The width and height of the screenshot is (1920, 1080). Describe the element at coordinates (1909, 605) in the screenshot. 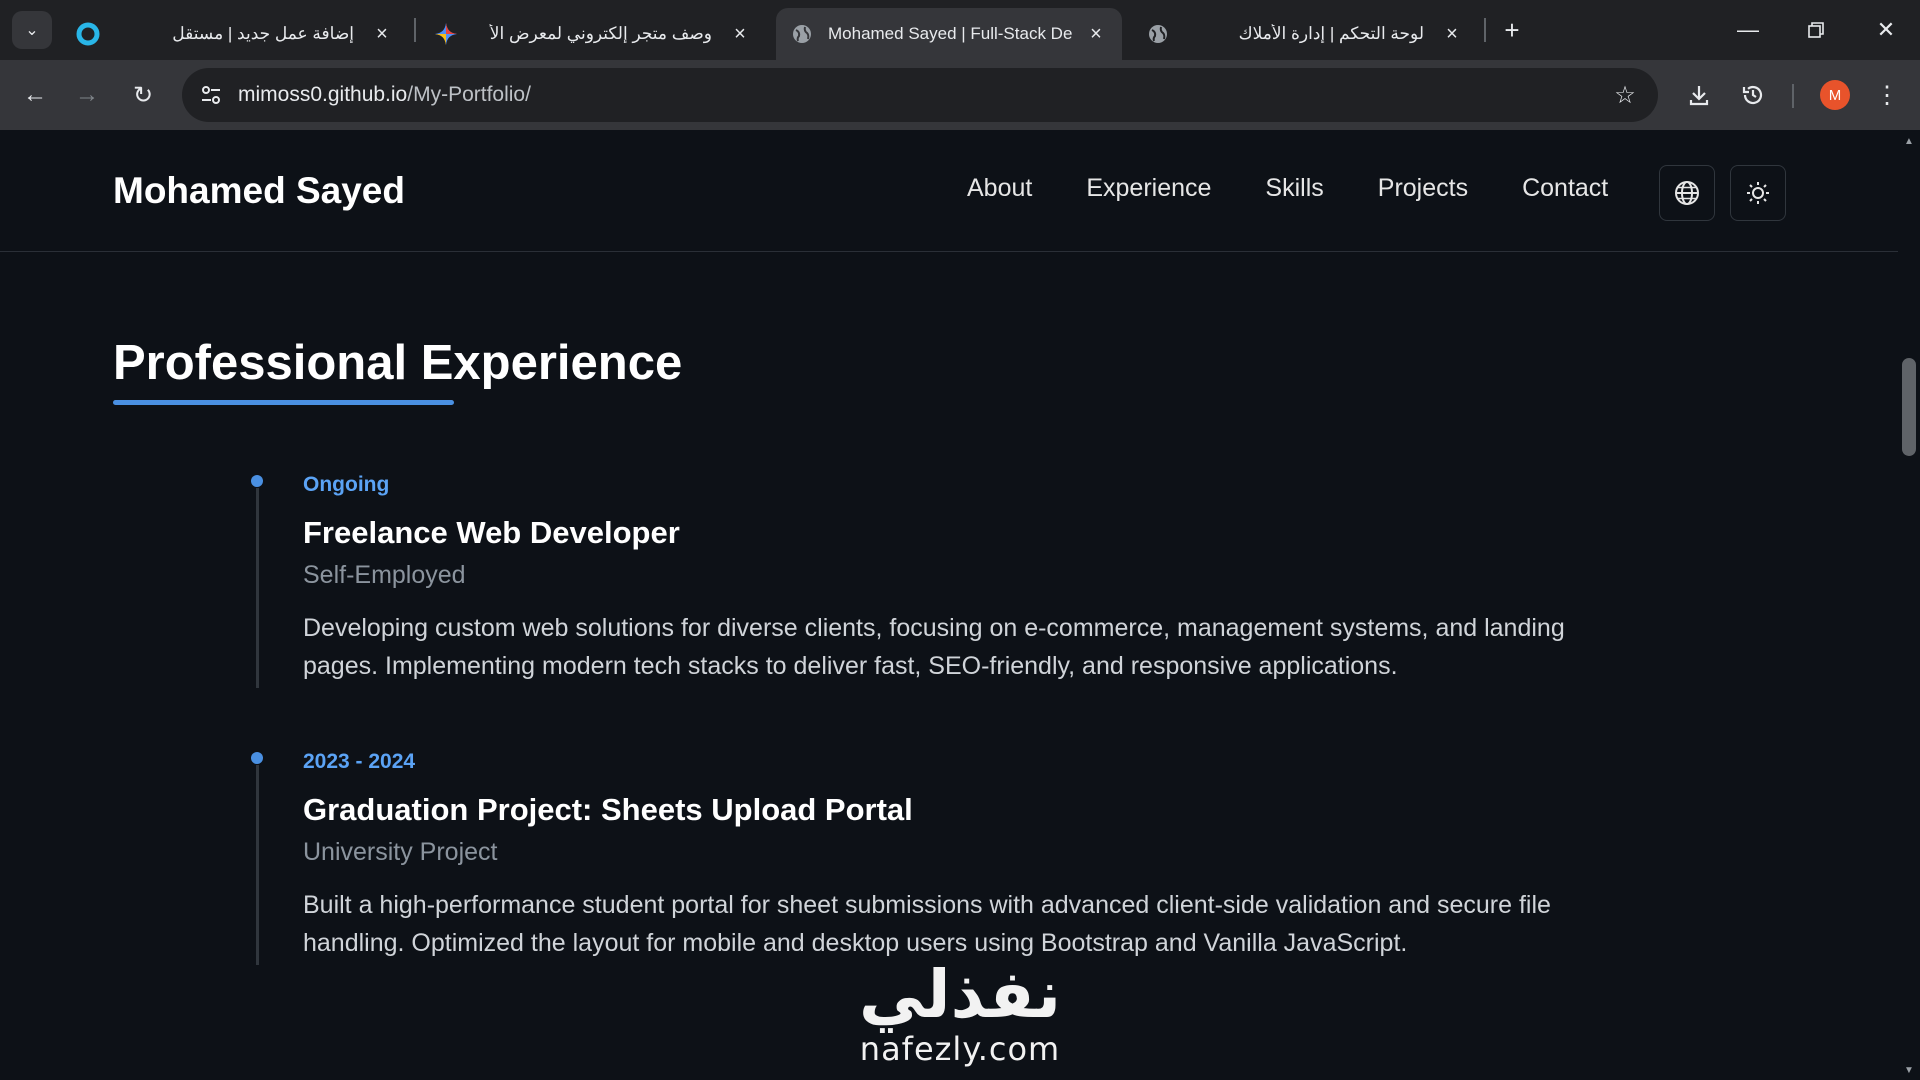

I see `page-scrollbar: ▲ ▼` at that location.